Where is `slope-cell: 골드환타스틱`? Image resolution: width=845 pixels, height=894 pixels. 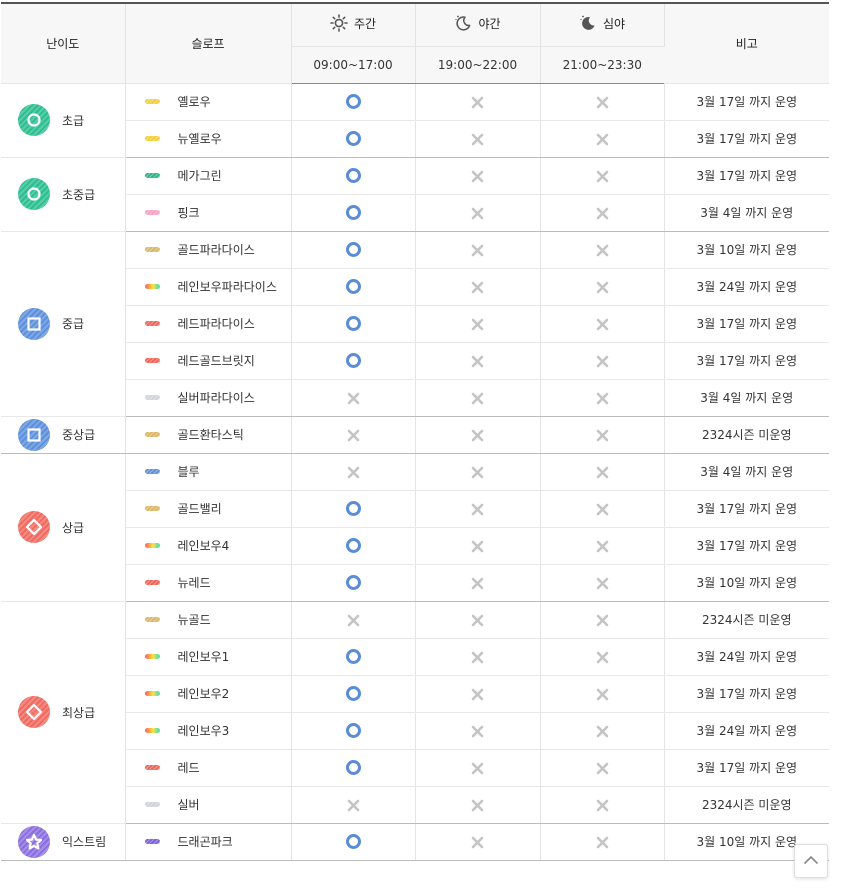 slope-cell: 골드환타스틱 is located at coordinates (208, 435).